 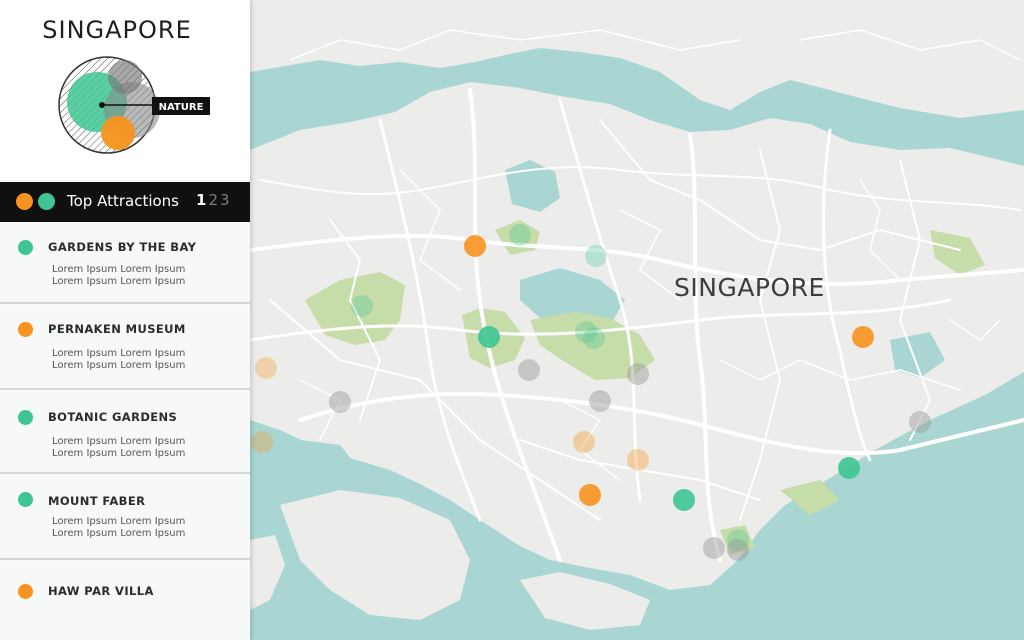 I want to click on attraction-name: GARDENS BY THE BAY, so click(x=122, y=247).